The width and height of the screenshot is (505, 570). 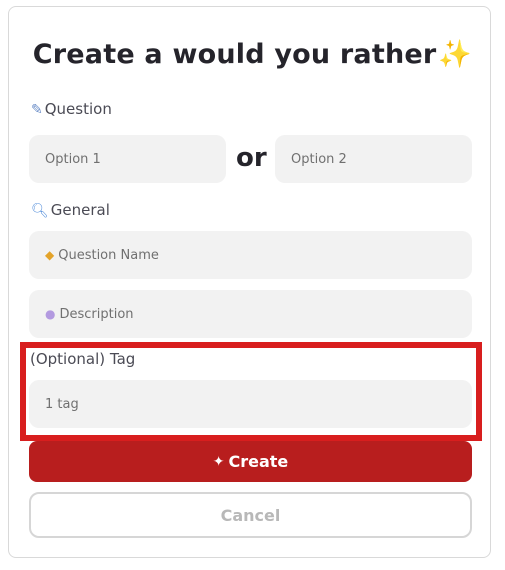 What do you see at coordinates (50, 255) in the screenshot?
I see `tag-icon: ◆` at bounding box center [50, 255].